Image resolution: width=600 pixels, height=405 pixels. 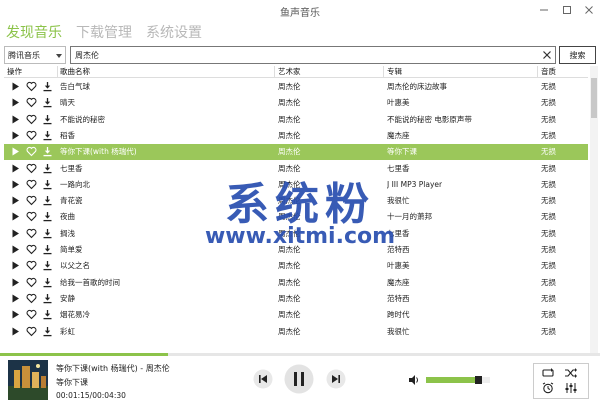 I want to click on table-header: 操作 歌曲名称 艺术家 专辑 音质, so click(x=296, y=72).